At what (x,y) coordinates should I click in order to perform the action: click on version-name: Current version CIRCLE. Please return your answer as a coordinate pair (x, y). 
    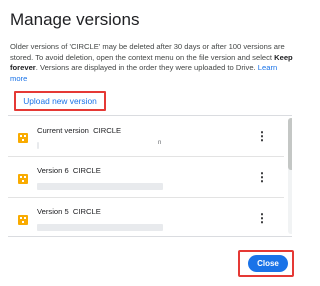
    Looking at the image, I should click on (79, 130).